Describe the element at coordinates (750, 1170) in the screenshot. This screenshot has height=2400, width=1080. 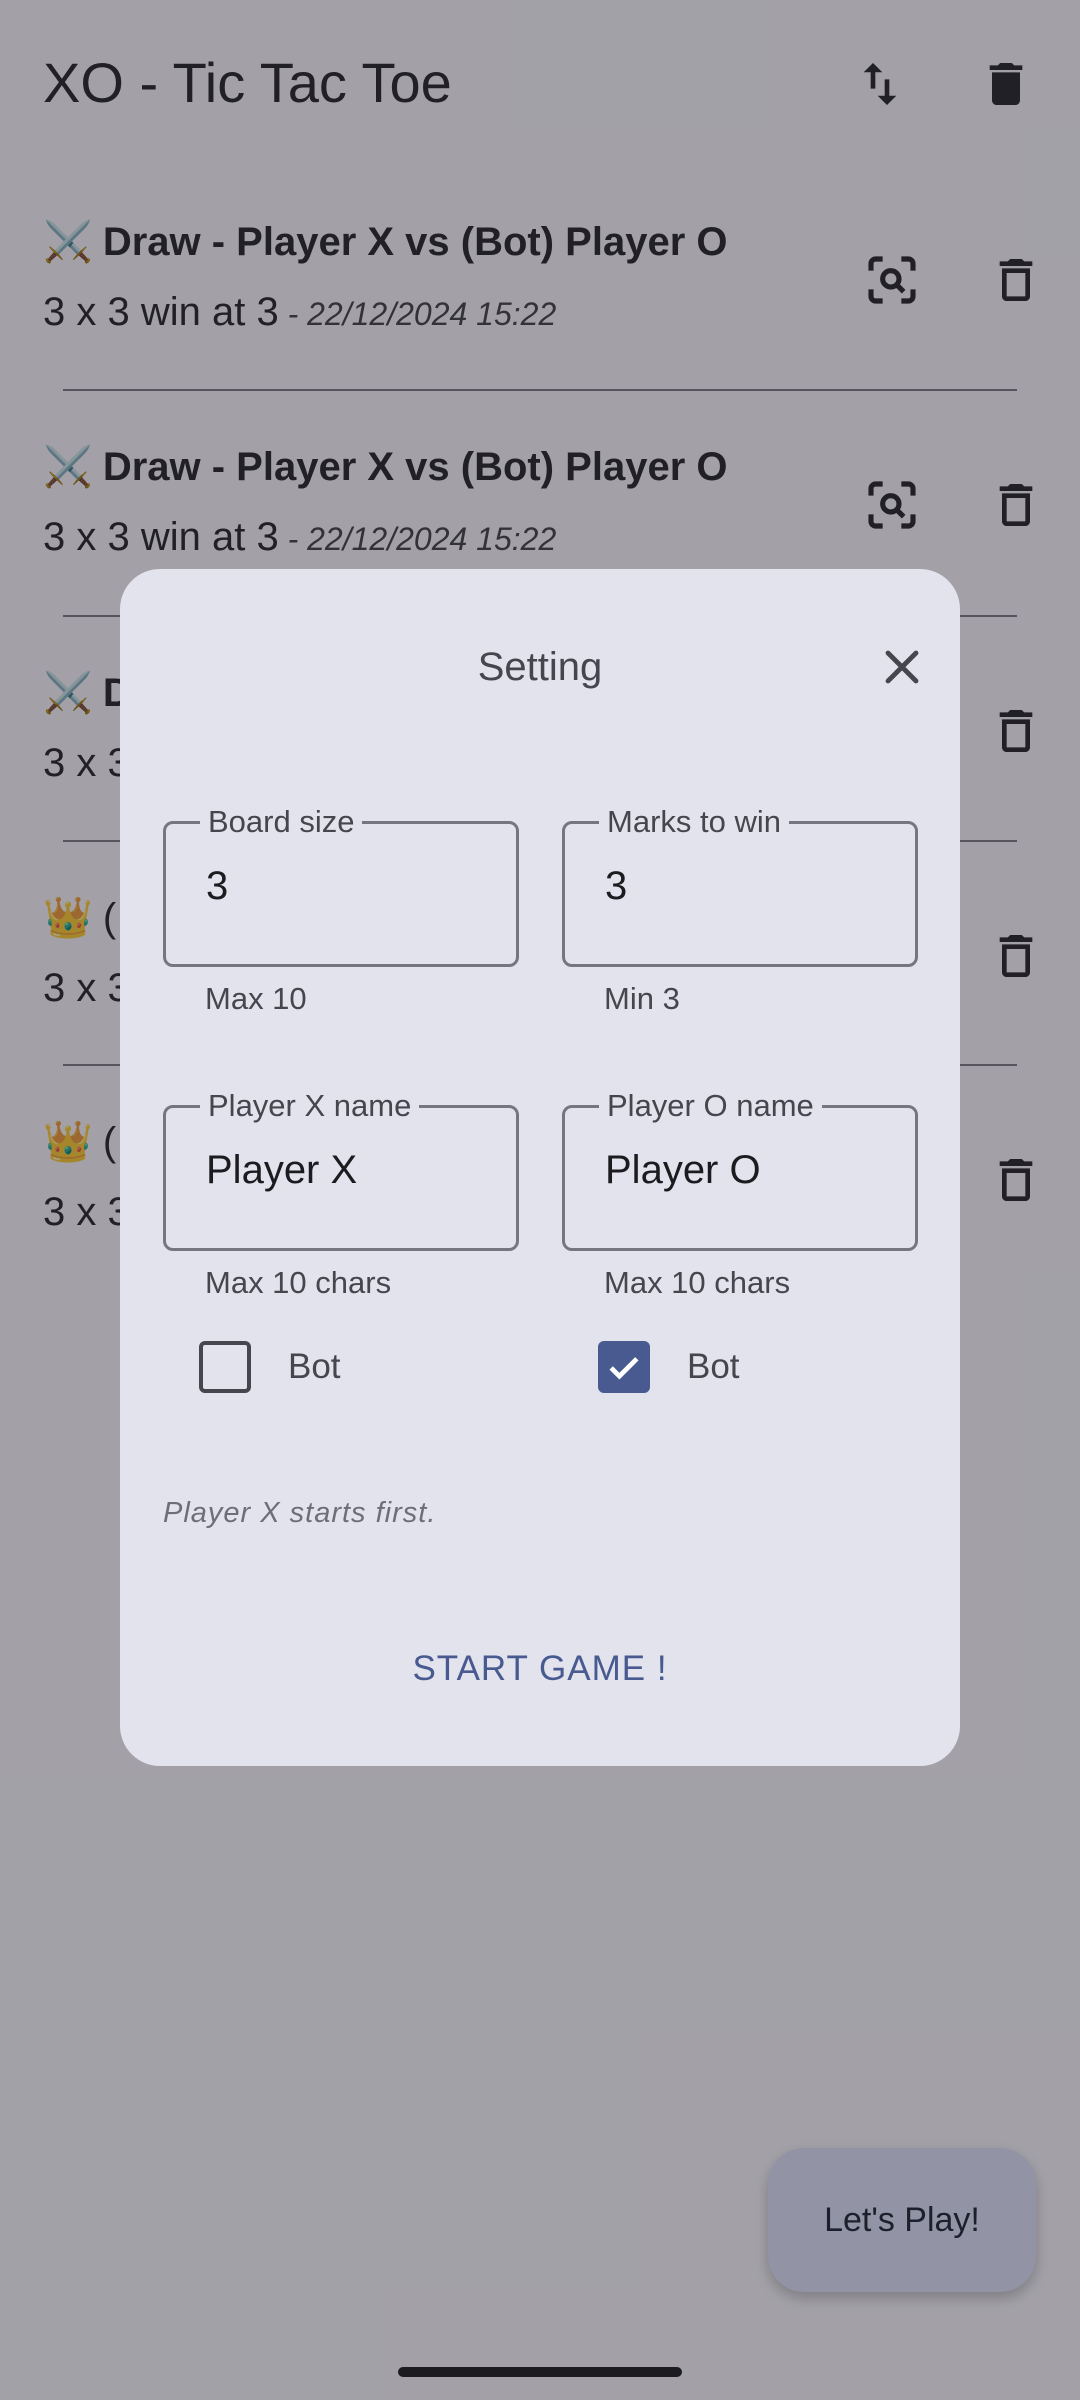
I see `player-o-name-input` at that location.